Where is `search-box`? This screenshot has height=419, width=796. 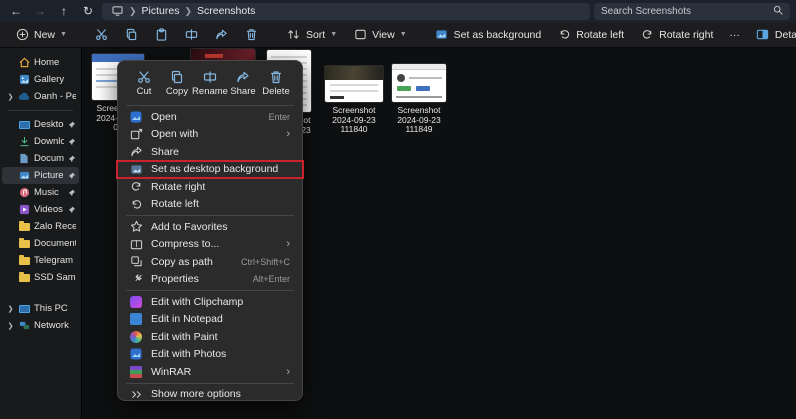 search-box is located at coordinates (692, 11).